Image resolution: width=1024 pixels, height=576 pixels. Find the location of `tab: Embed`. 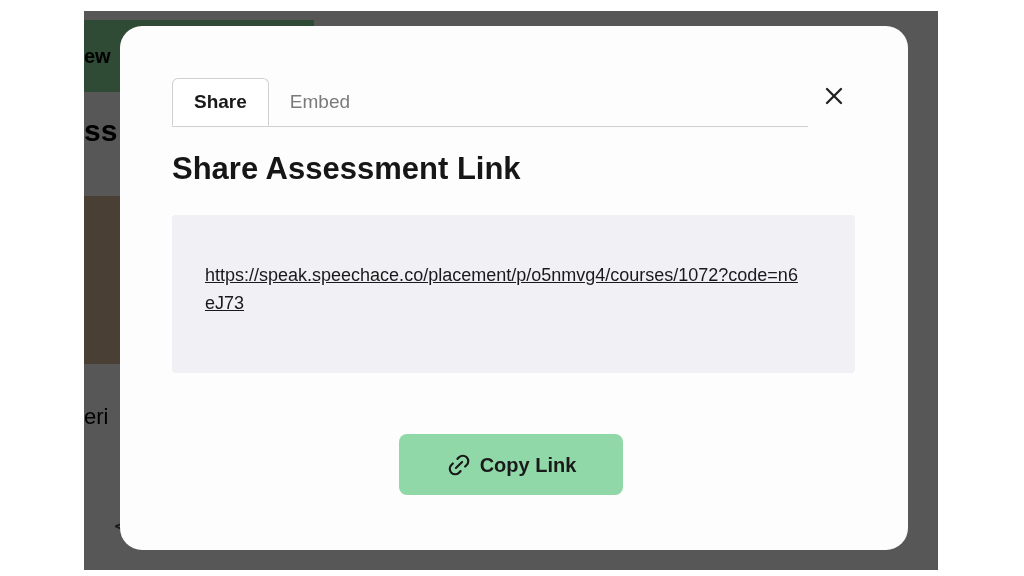

tab: Embed is located at coordinates (319, 102).